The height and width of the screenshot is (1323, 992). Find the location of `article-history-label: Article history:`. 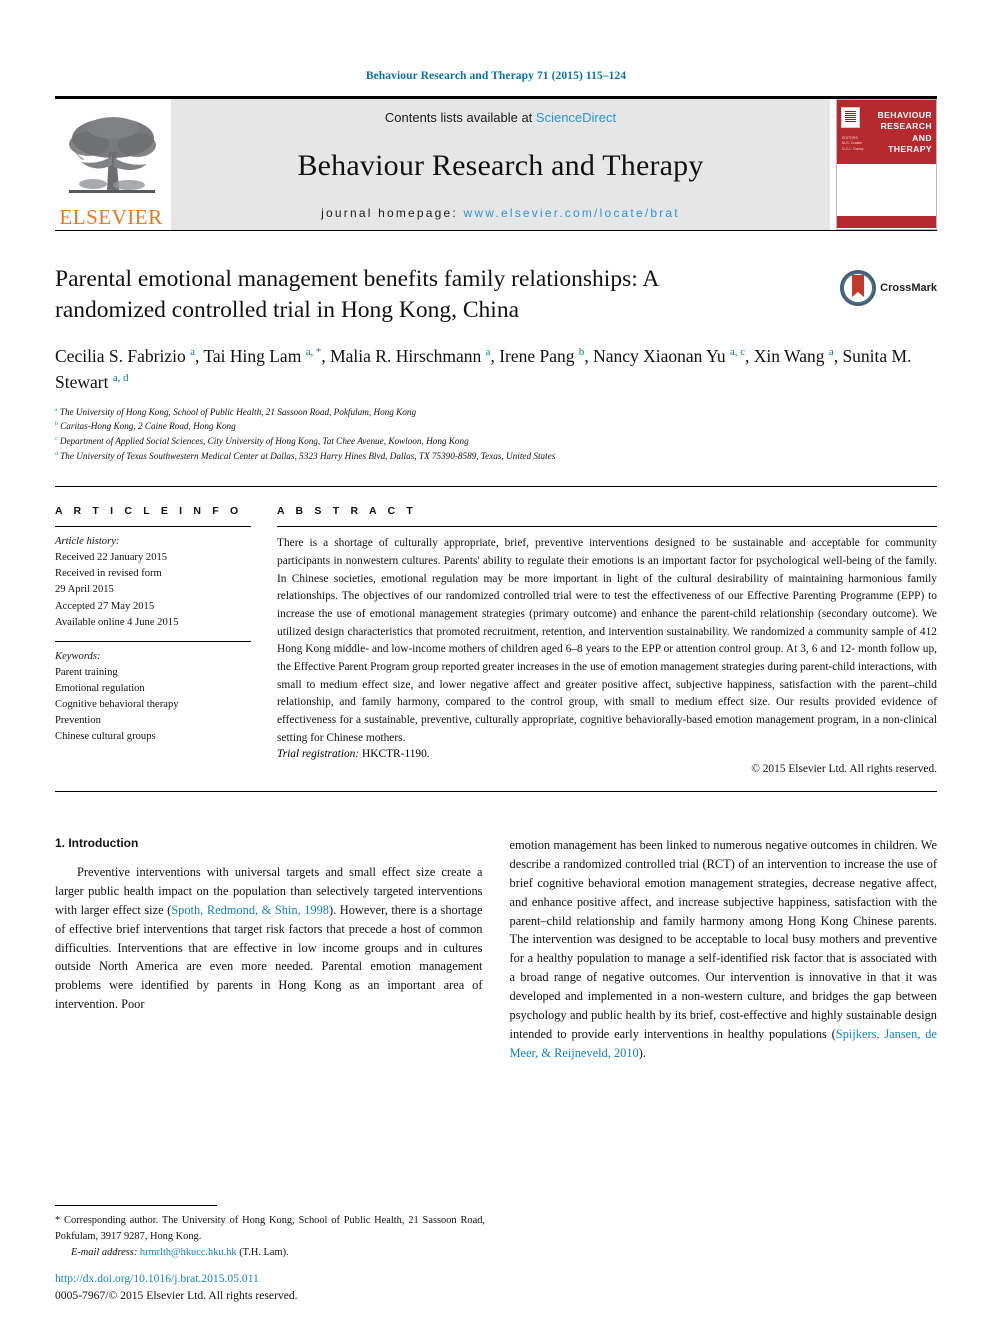

article-history-label: Article history: is located at coordinates (87, 542).